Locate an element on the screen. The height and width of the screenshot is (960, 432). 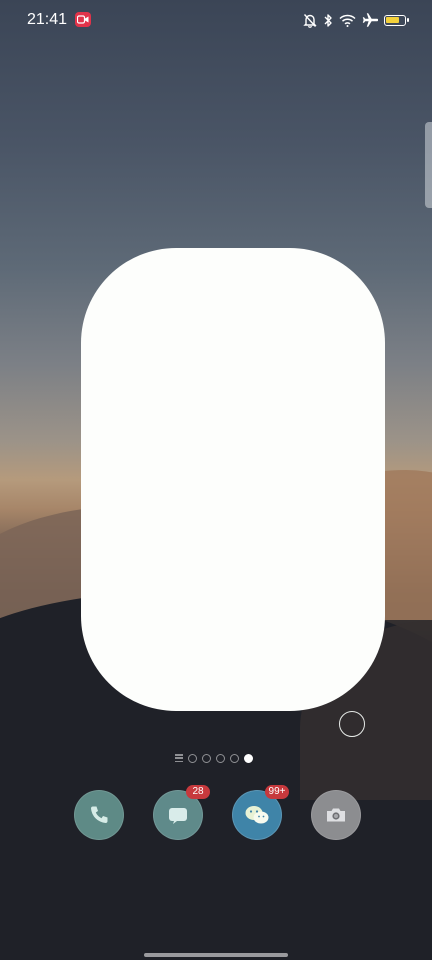
phone-icon is located at coordinates (99, 814).